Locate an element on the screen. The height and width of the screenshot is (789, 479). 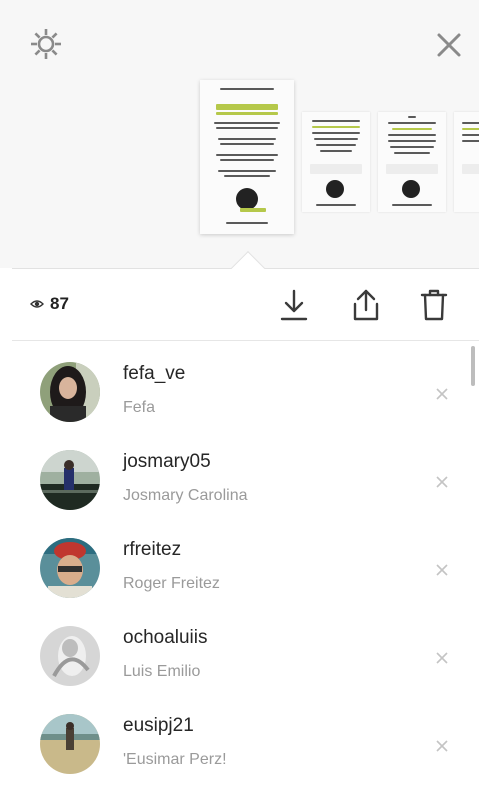
views-counter: 87 is located at coordinates (49, 304).